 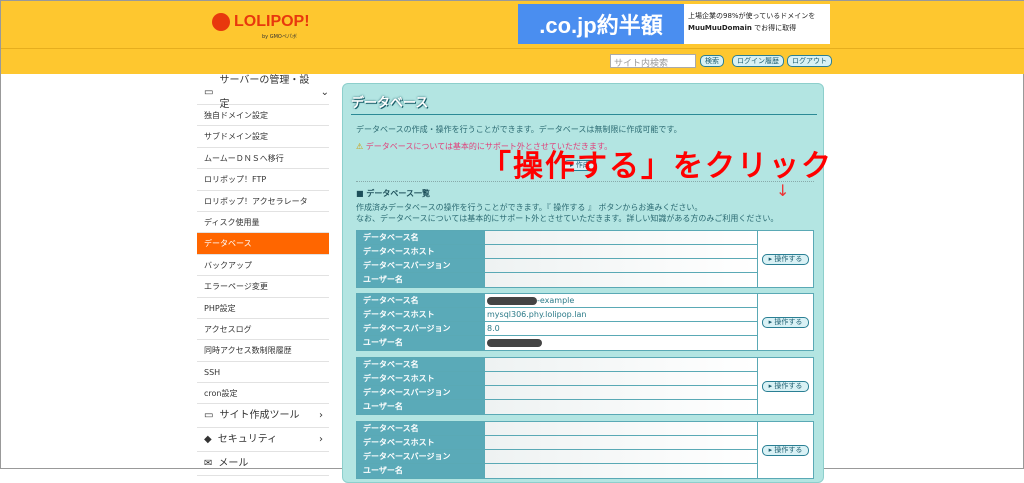 I want to click on db-row: データベースバージョン 8.0, so click(x=557, y=329).